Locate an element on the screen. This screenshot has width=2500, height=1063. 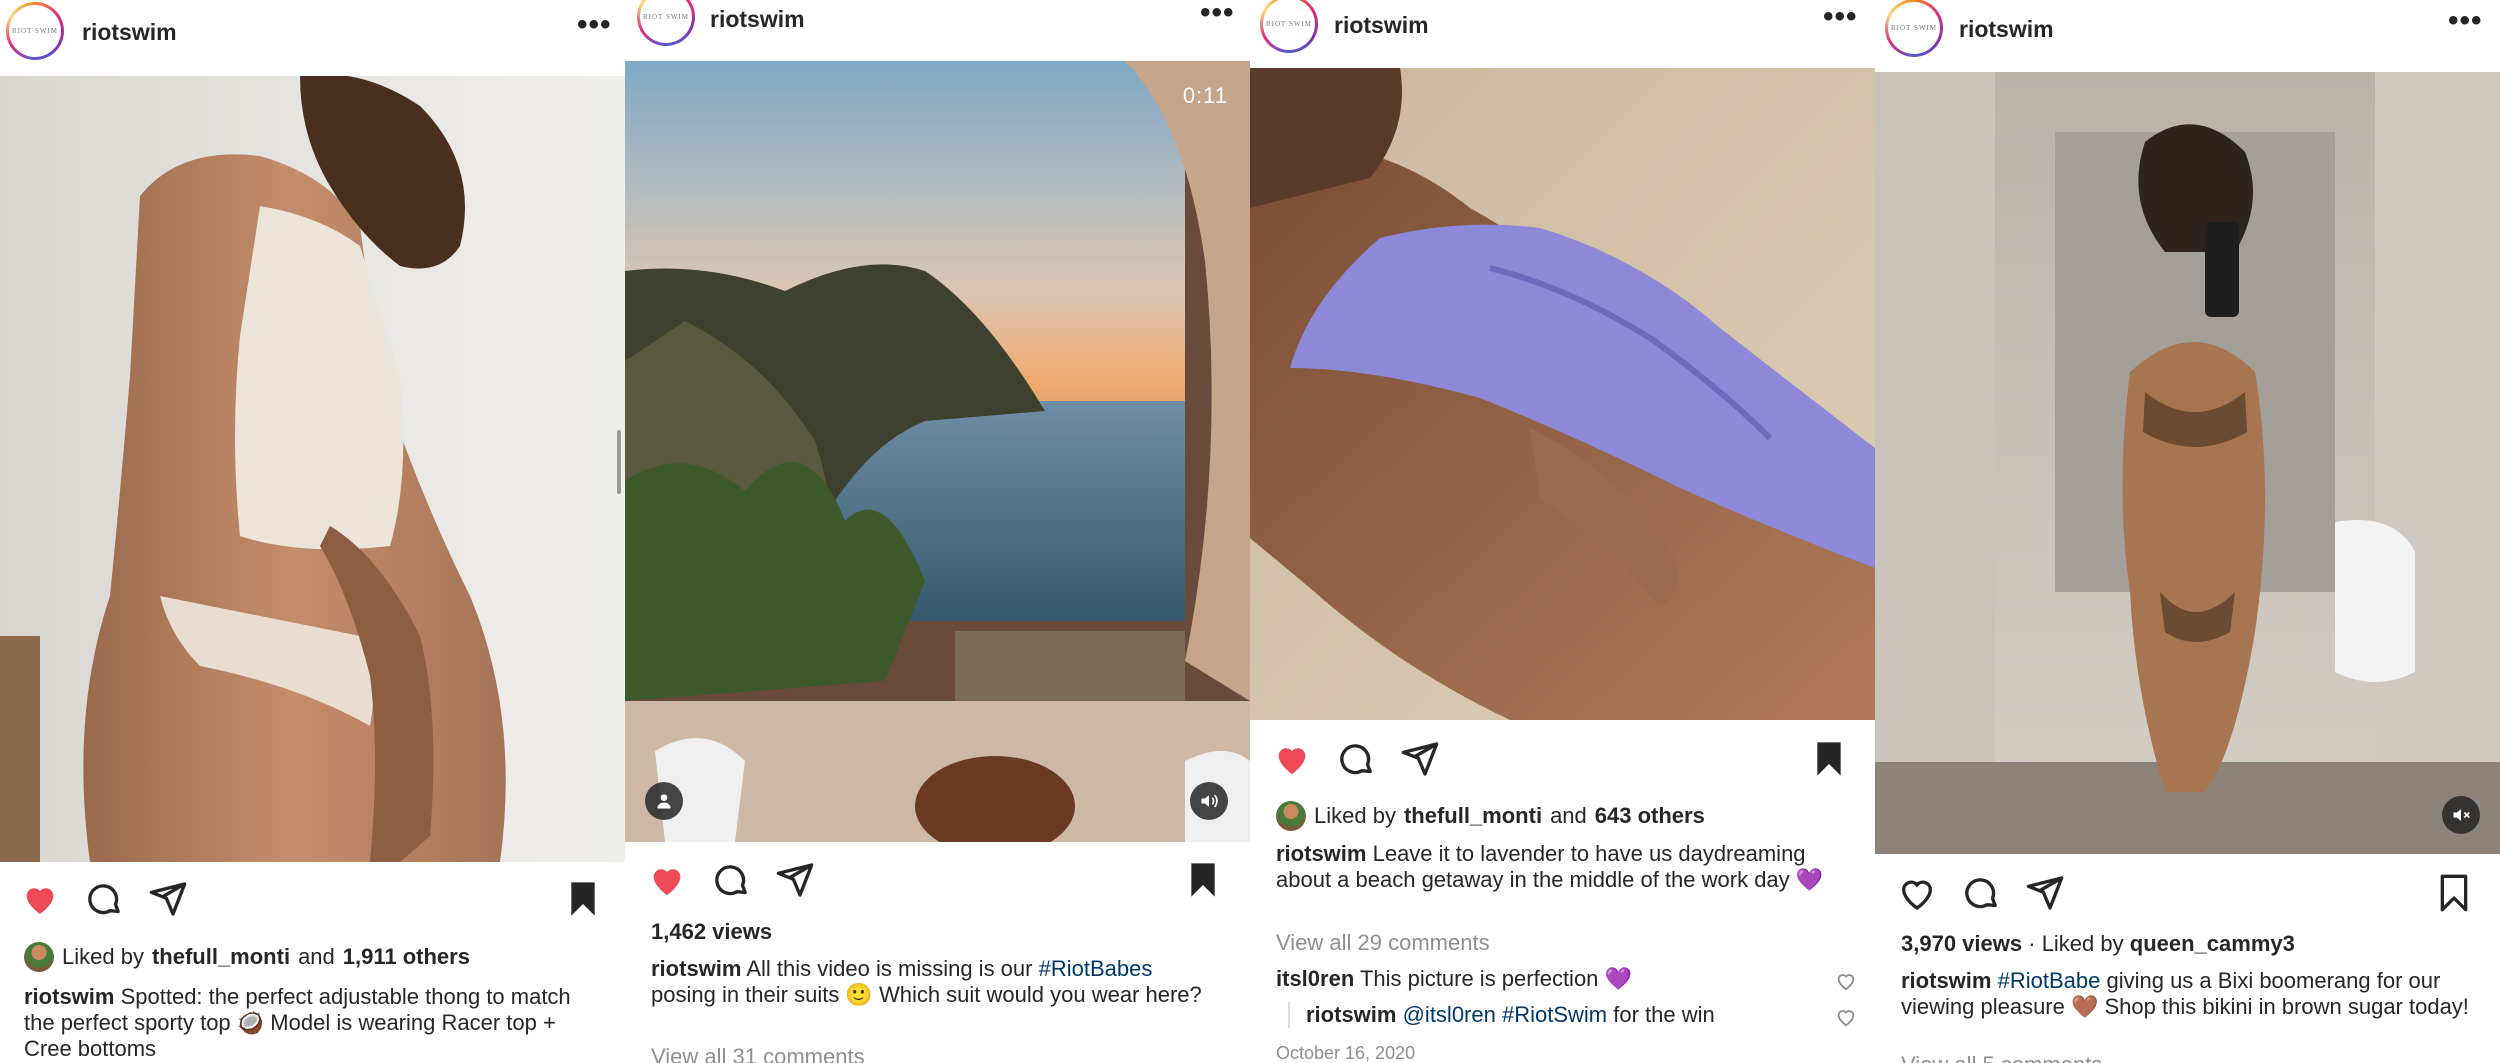
reply-comment: riotswim @itsl0ren #RiotSwim for the win is located at coordinates (1510, 1014).